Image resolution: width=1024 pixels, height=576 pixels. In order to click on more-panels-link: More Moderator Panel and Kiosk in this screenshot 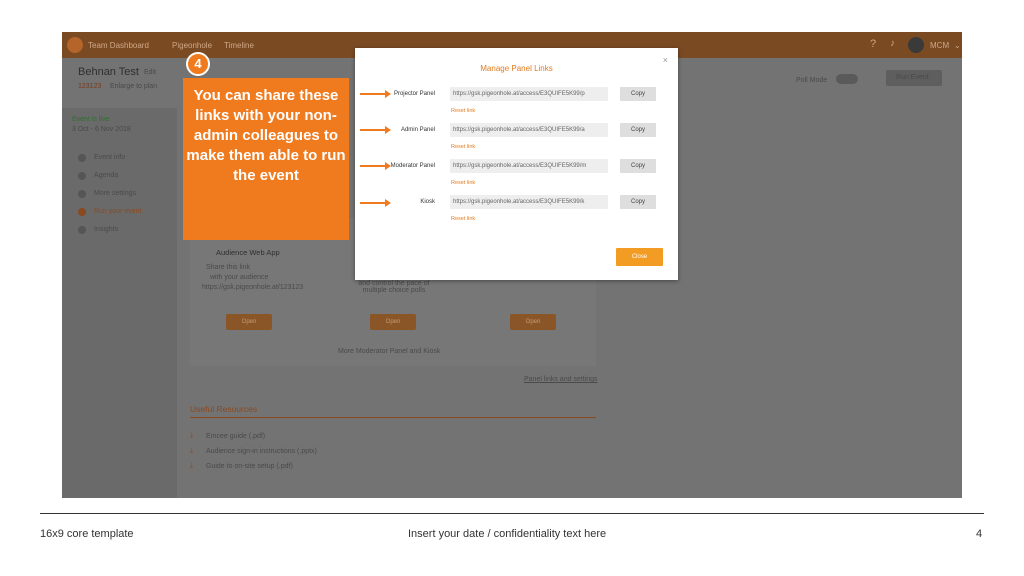, I will do `click(389, 351)`.